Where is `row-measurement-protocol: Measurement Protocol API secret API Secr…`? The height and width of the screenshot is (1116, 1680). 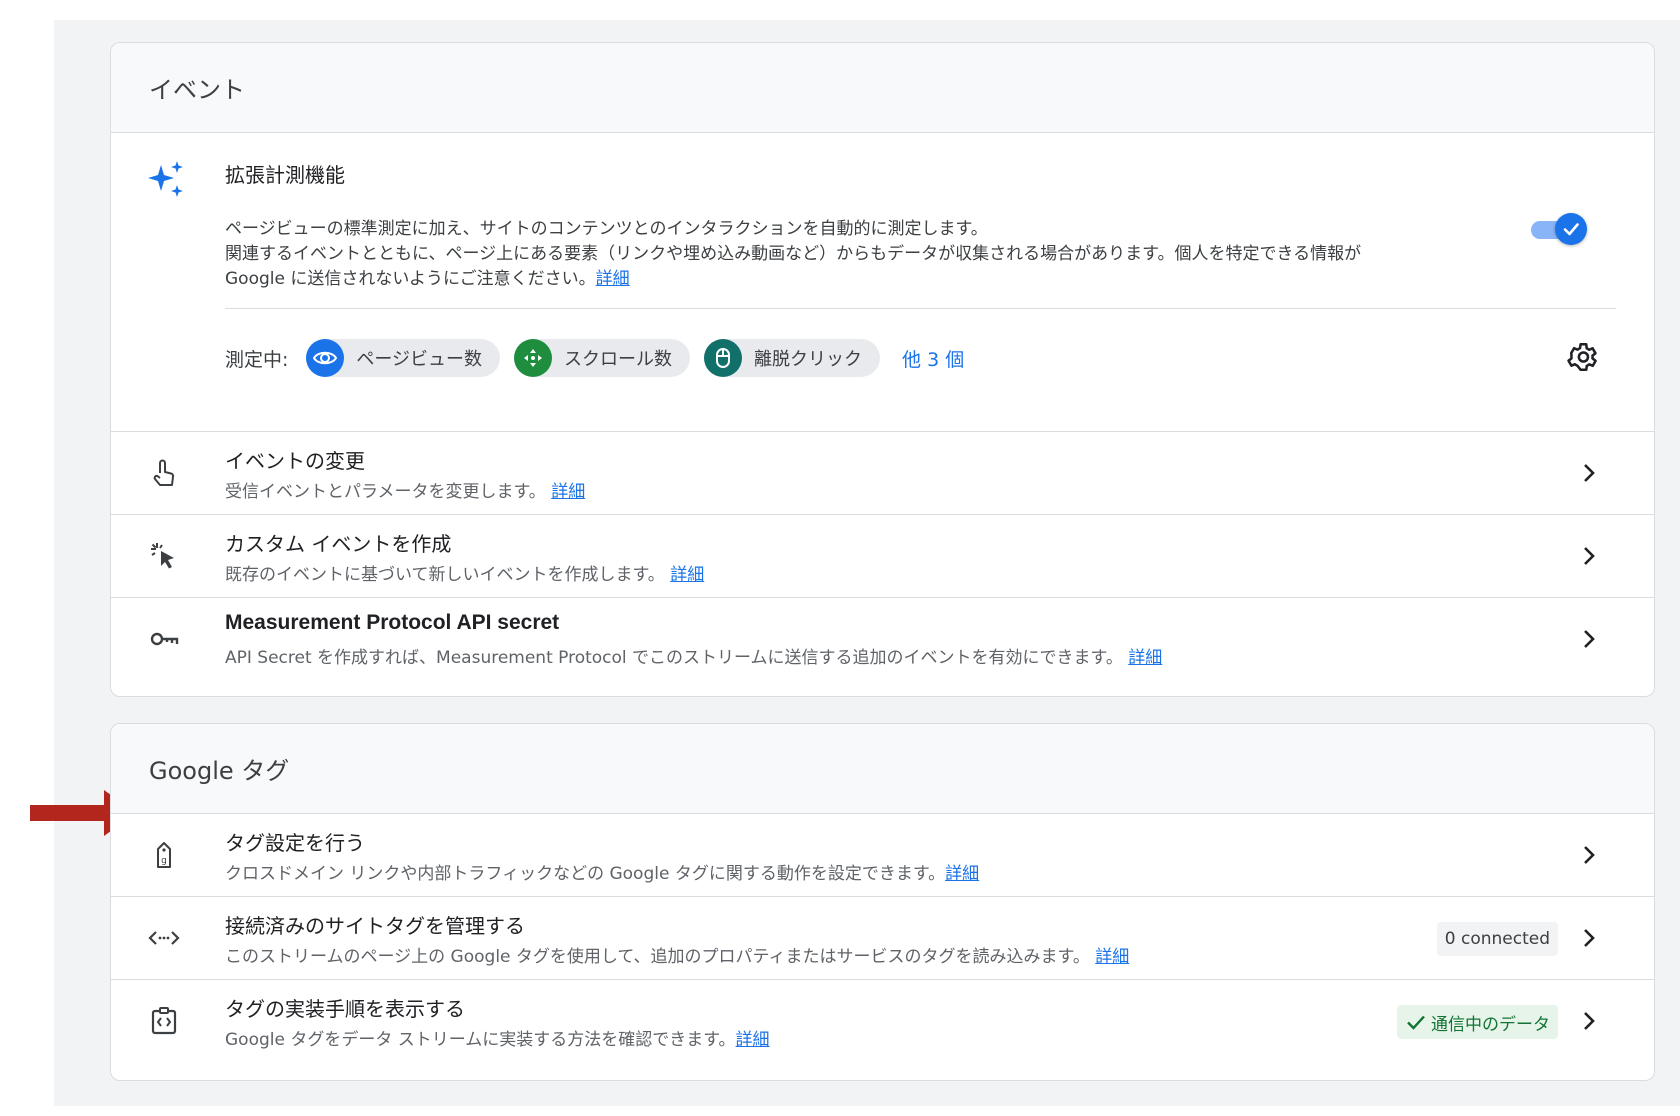
row-measurement-protocol: Measurement Protocol API secret API Secr… is located at coordinates (882, 639).